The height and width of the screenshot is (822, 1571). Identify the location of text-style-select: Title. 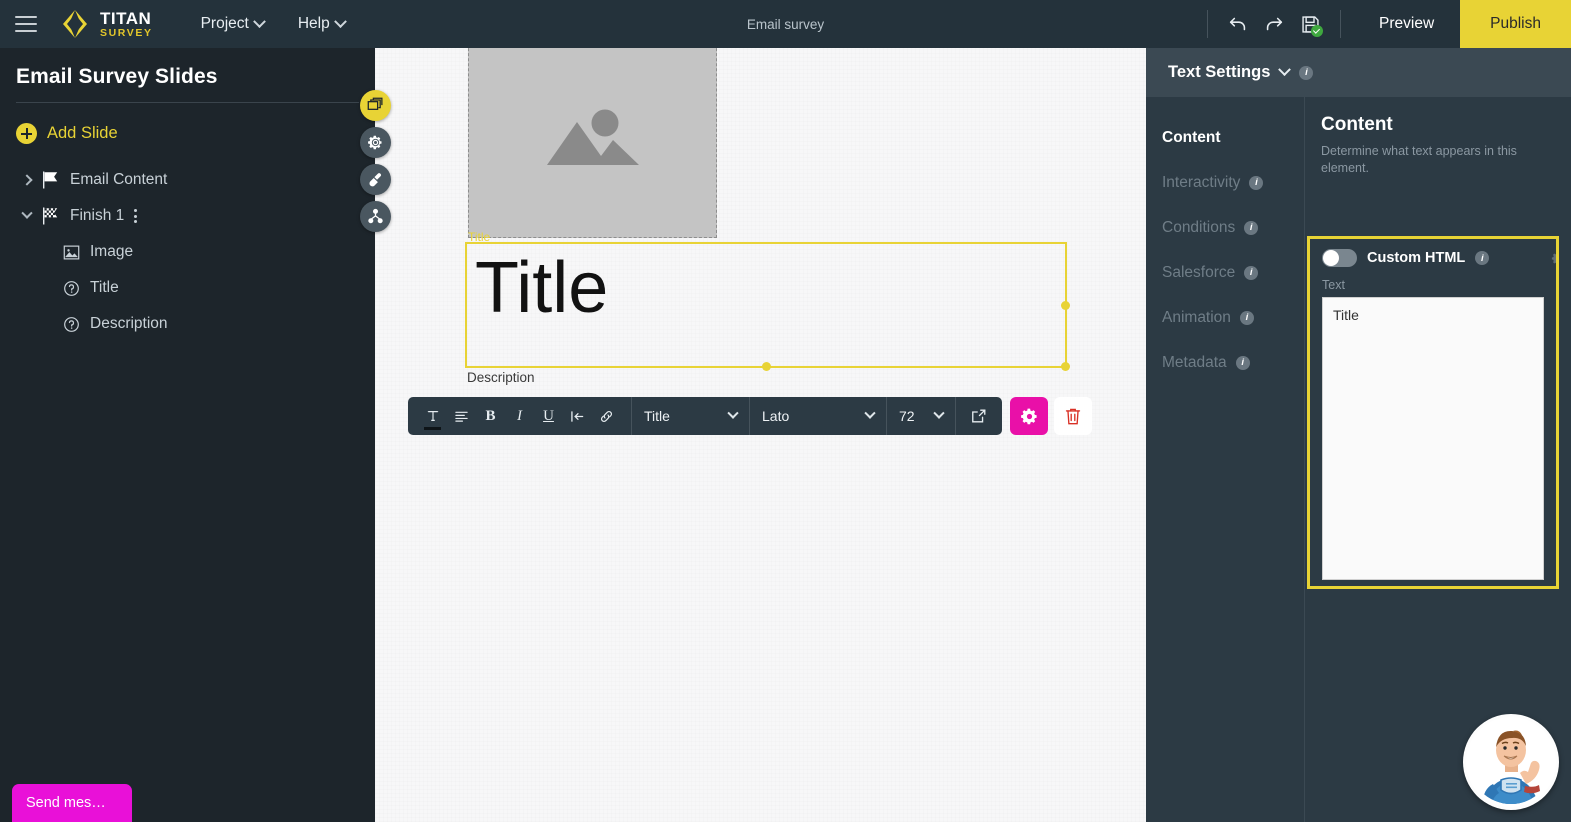
(690, 416).